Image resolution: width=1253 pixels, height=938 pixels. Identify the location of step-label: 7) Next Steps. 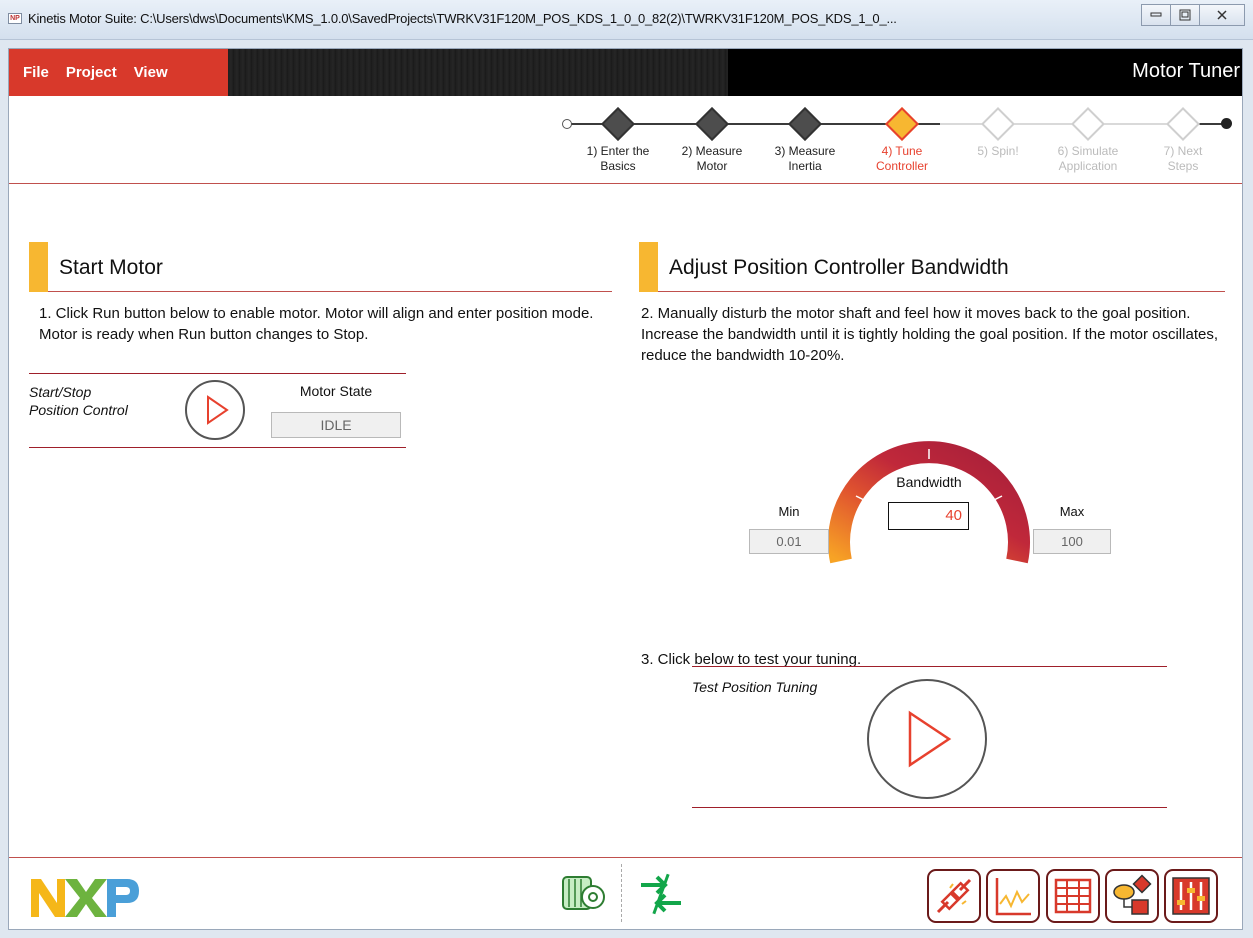
(1183, 158).